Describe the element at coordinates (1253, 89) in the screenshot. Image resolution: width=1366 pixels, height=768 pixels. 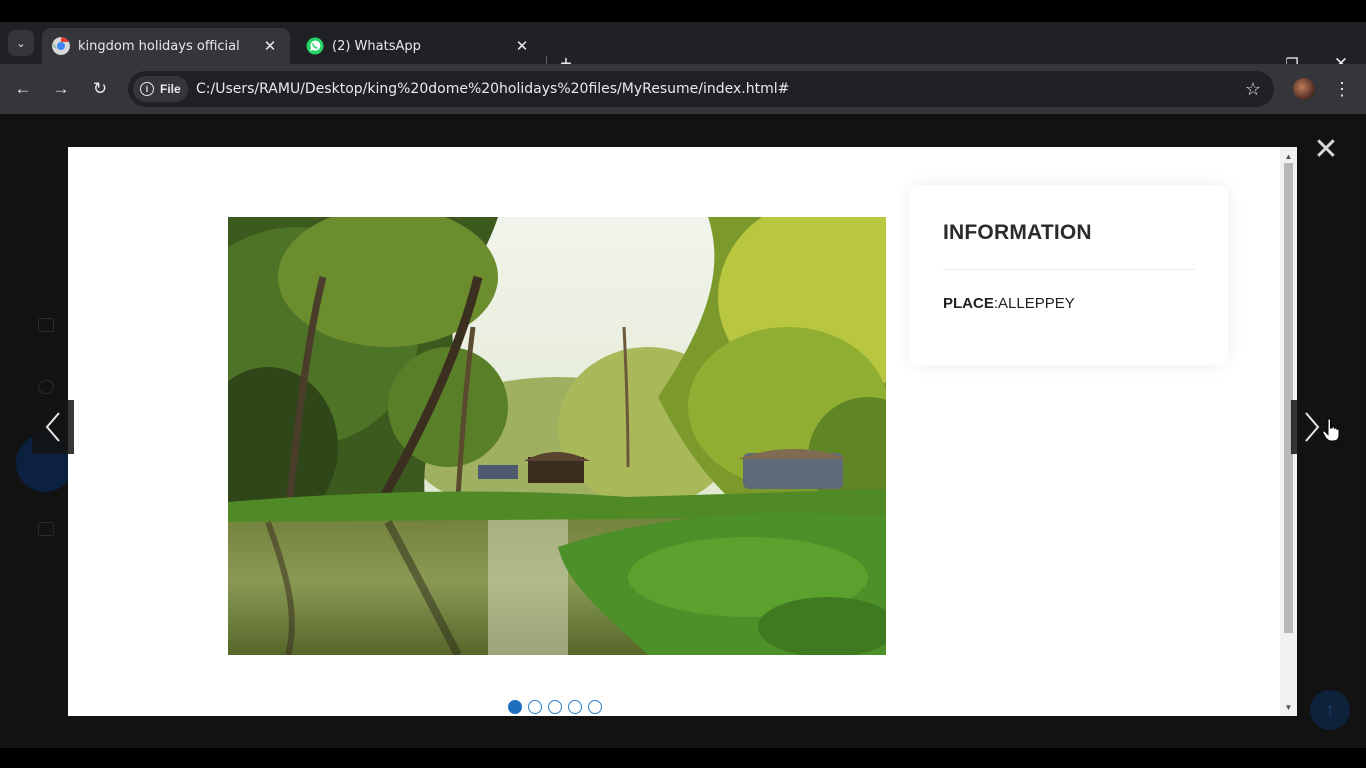
I see `star-icon: ☆` at that location.